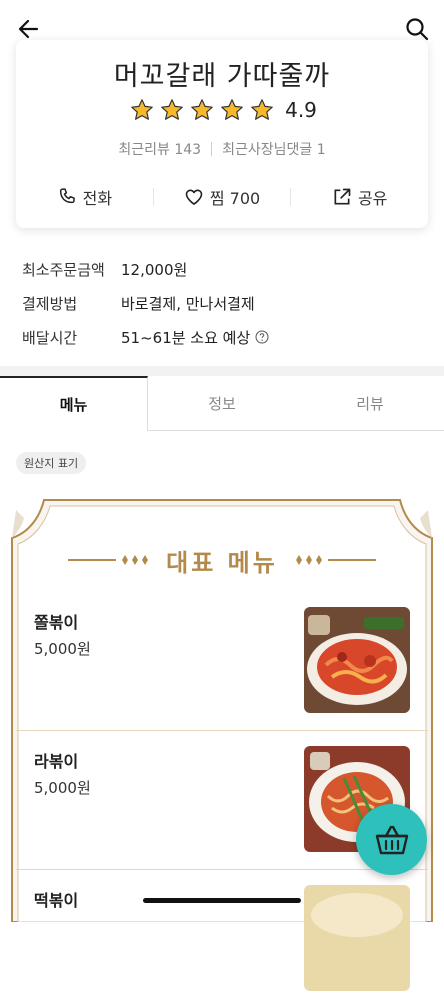 Image resolution: width=444 pixels, height=1008 pixels. What do you see at coordinates (154, 269) in the screenshot?
I see `info-value: 12,000원` at bounding box center [154, 269].